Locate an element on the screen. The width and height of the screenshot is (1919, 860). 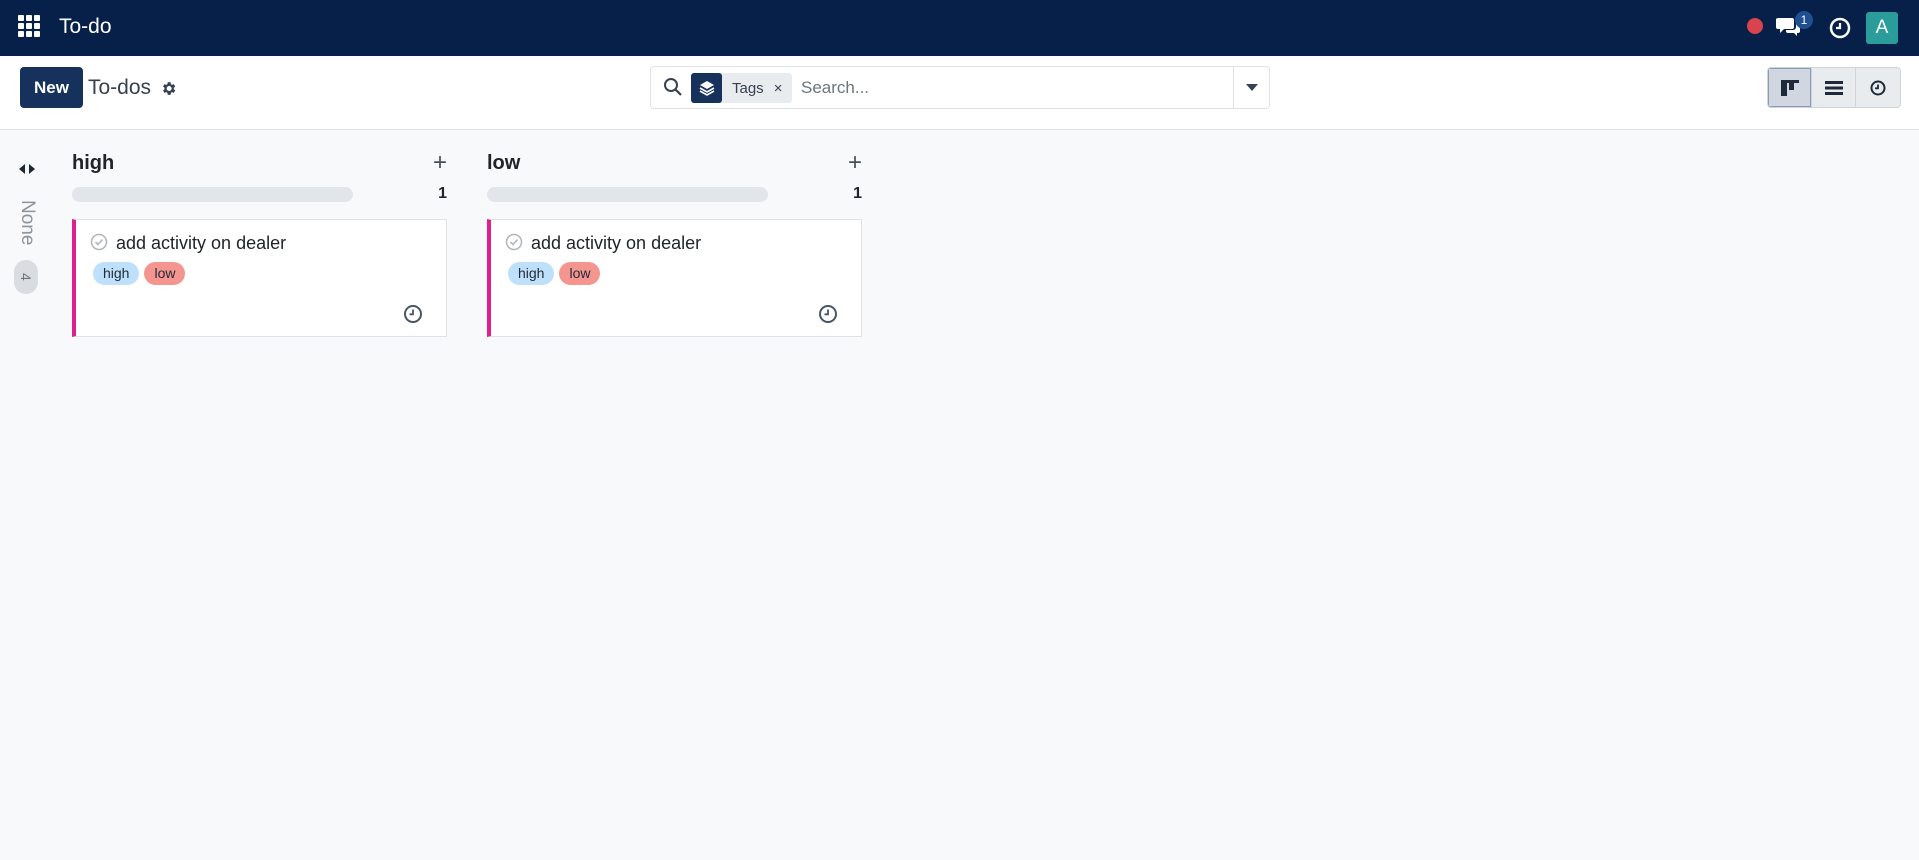
layers-icon is located at coordinates (706, 88).